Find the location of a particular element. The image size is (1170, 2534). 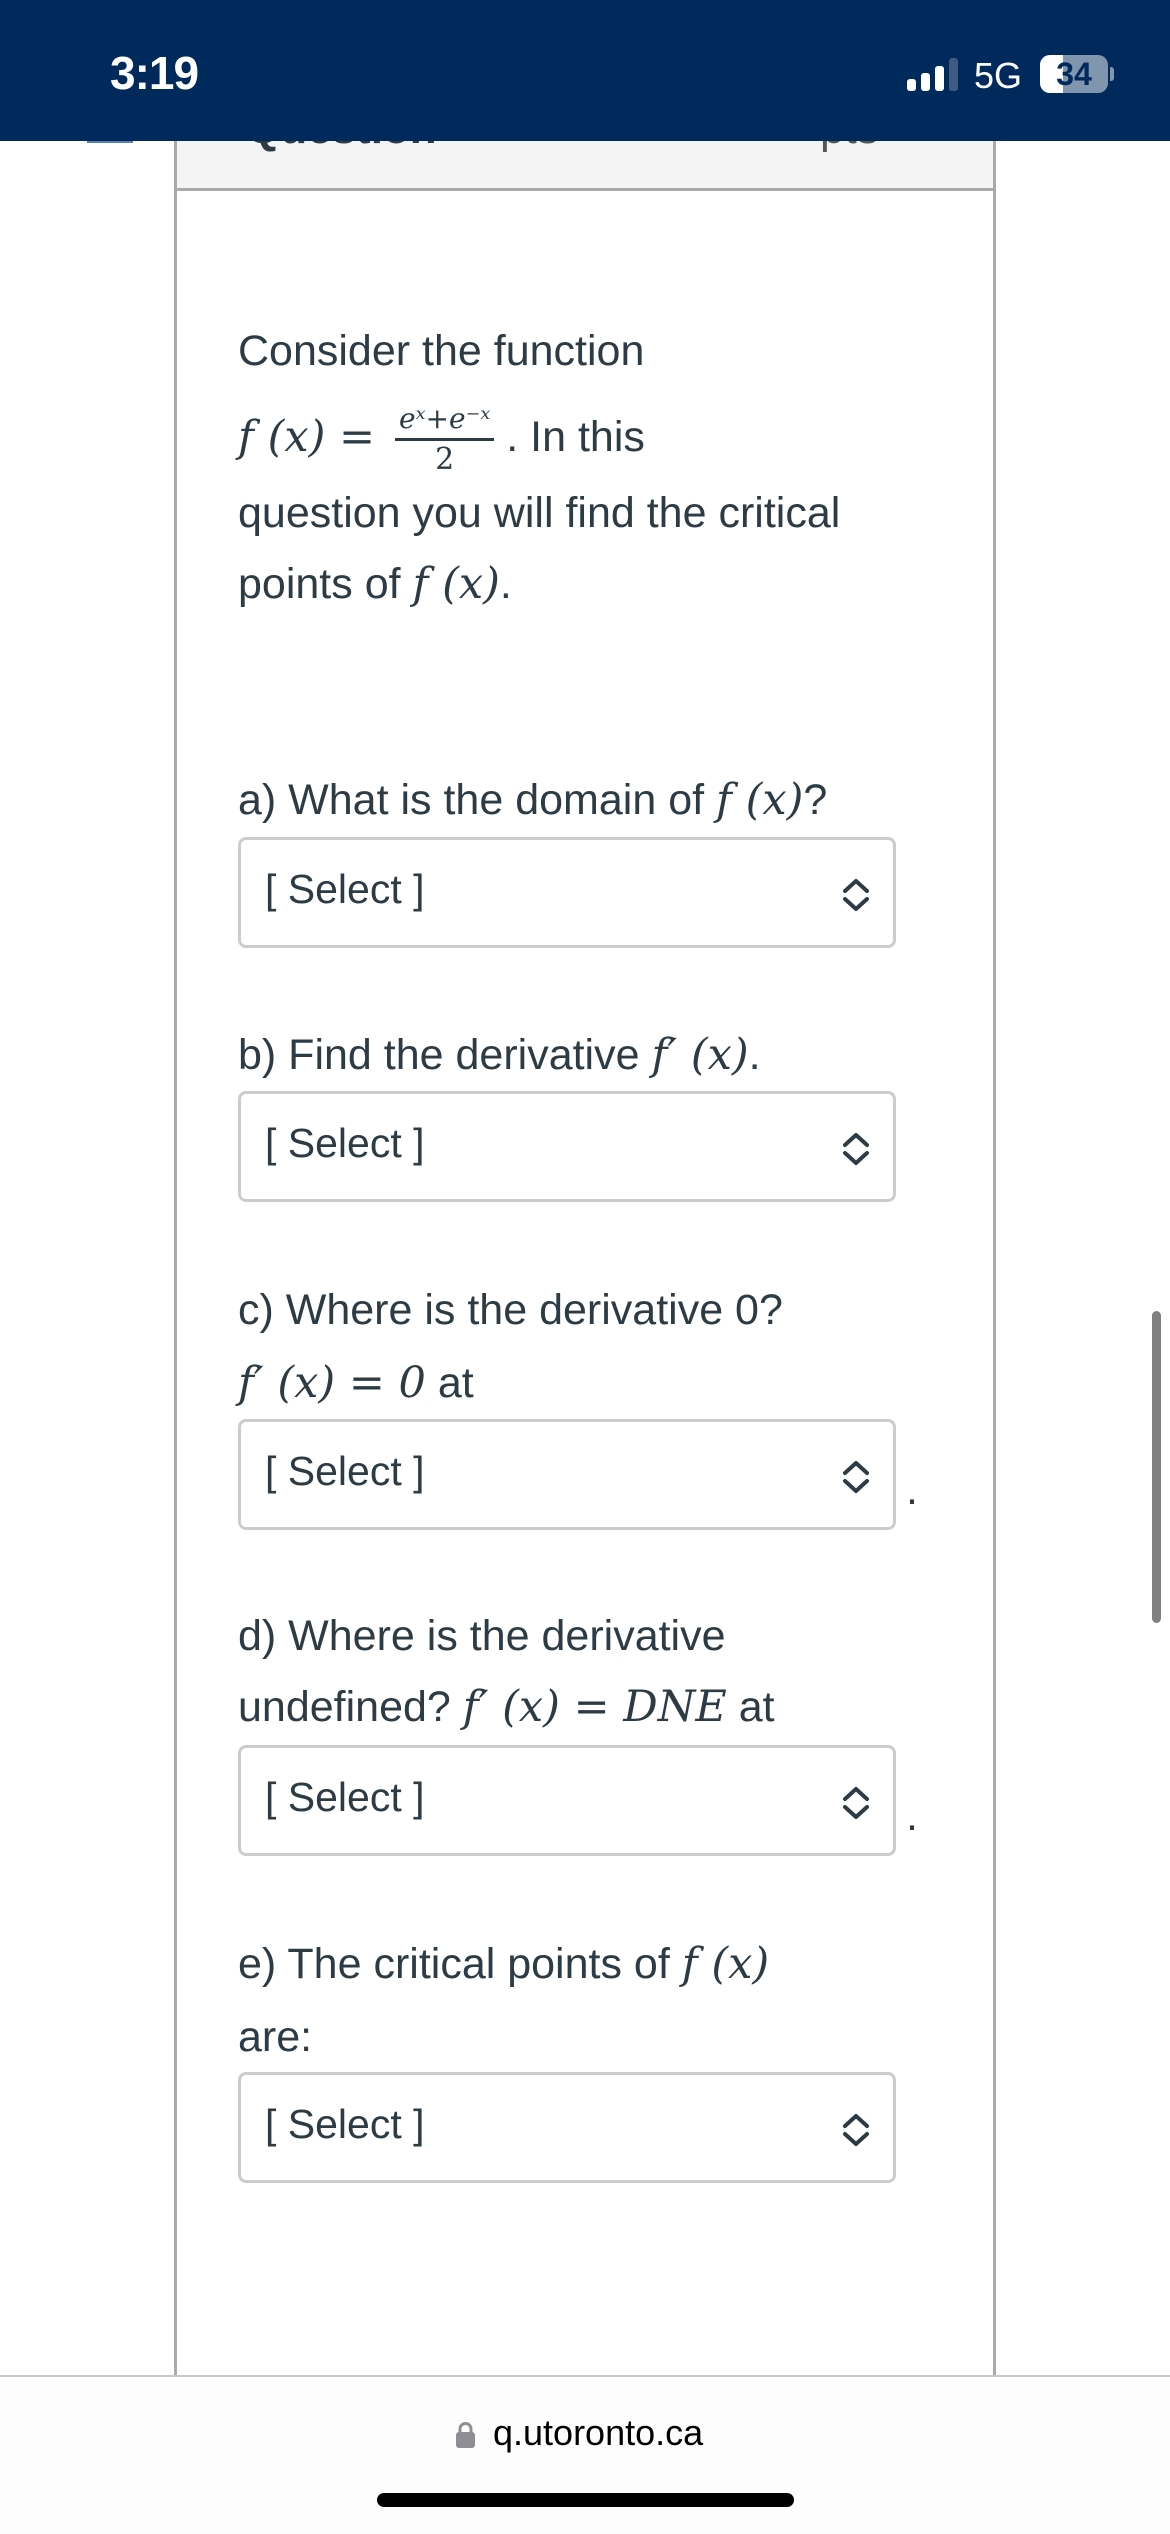

part-c-period: . is located at coordinates (912, 1490).